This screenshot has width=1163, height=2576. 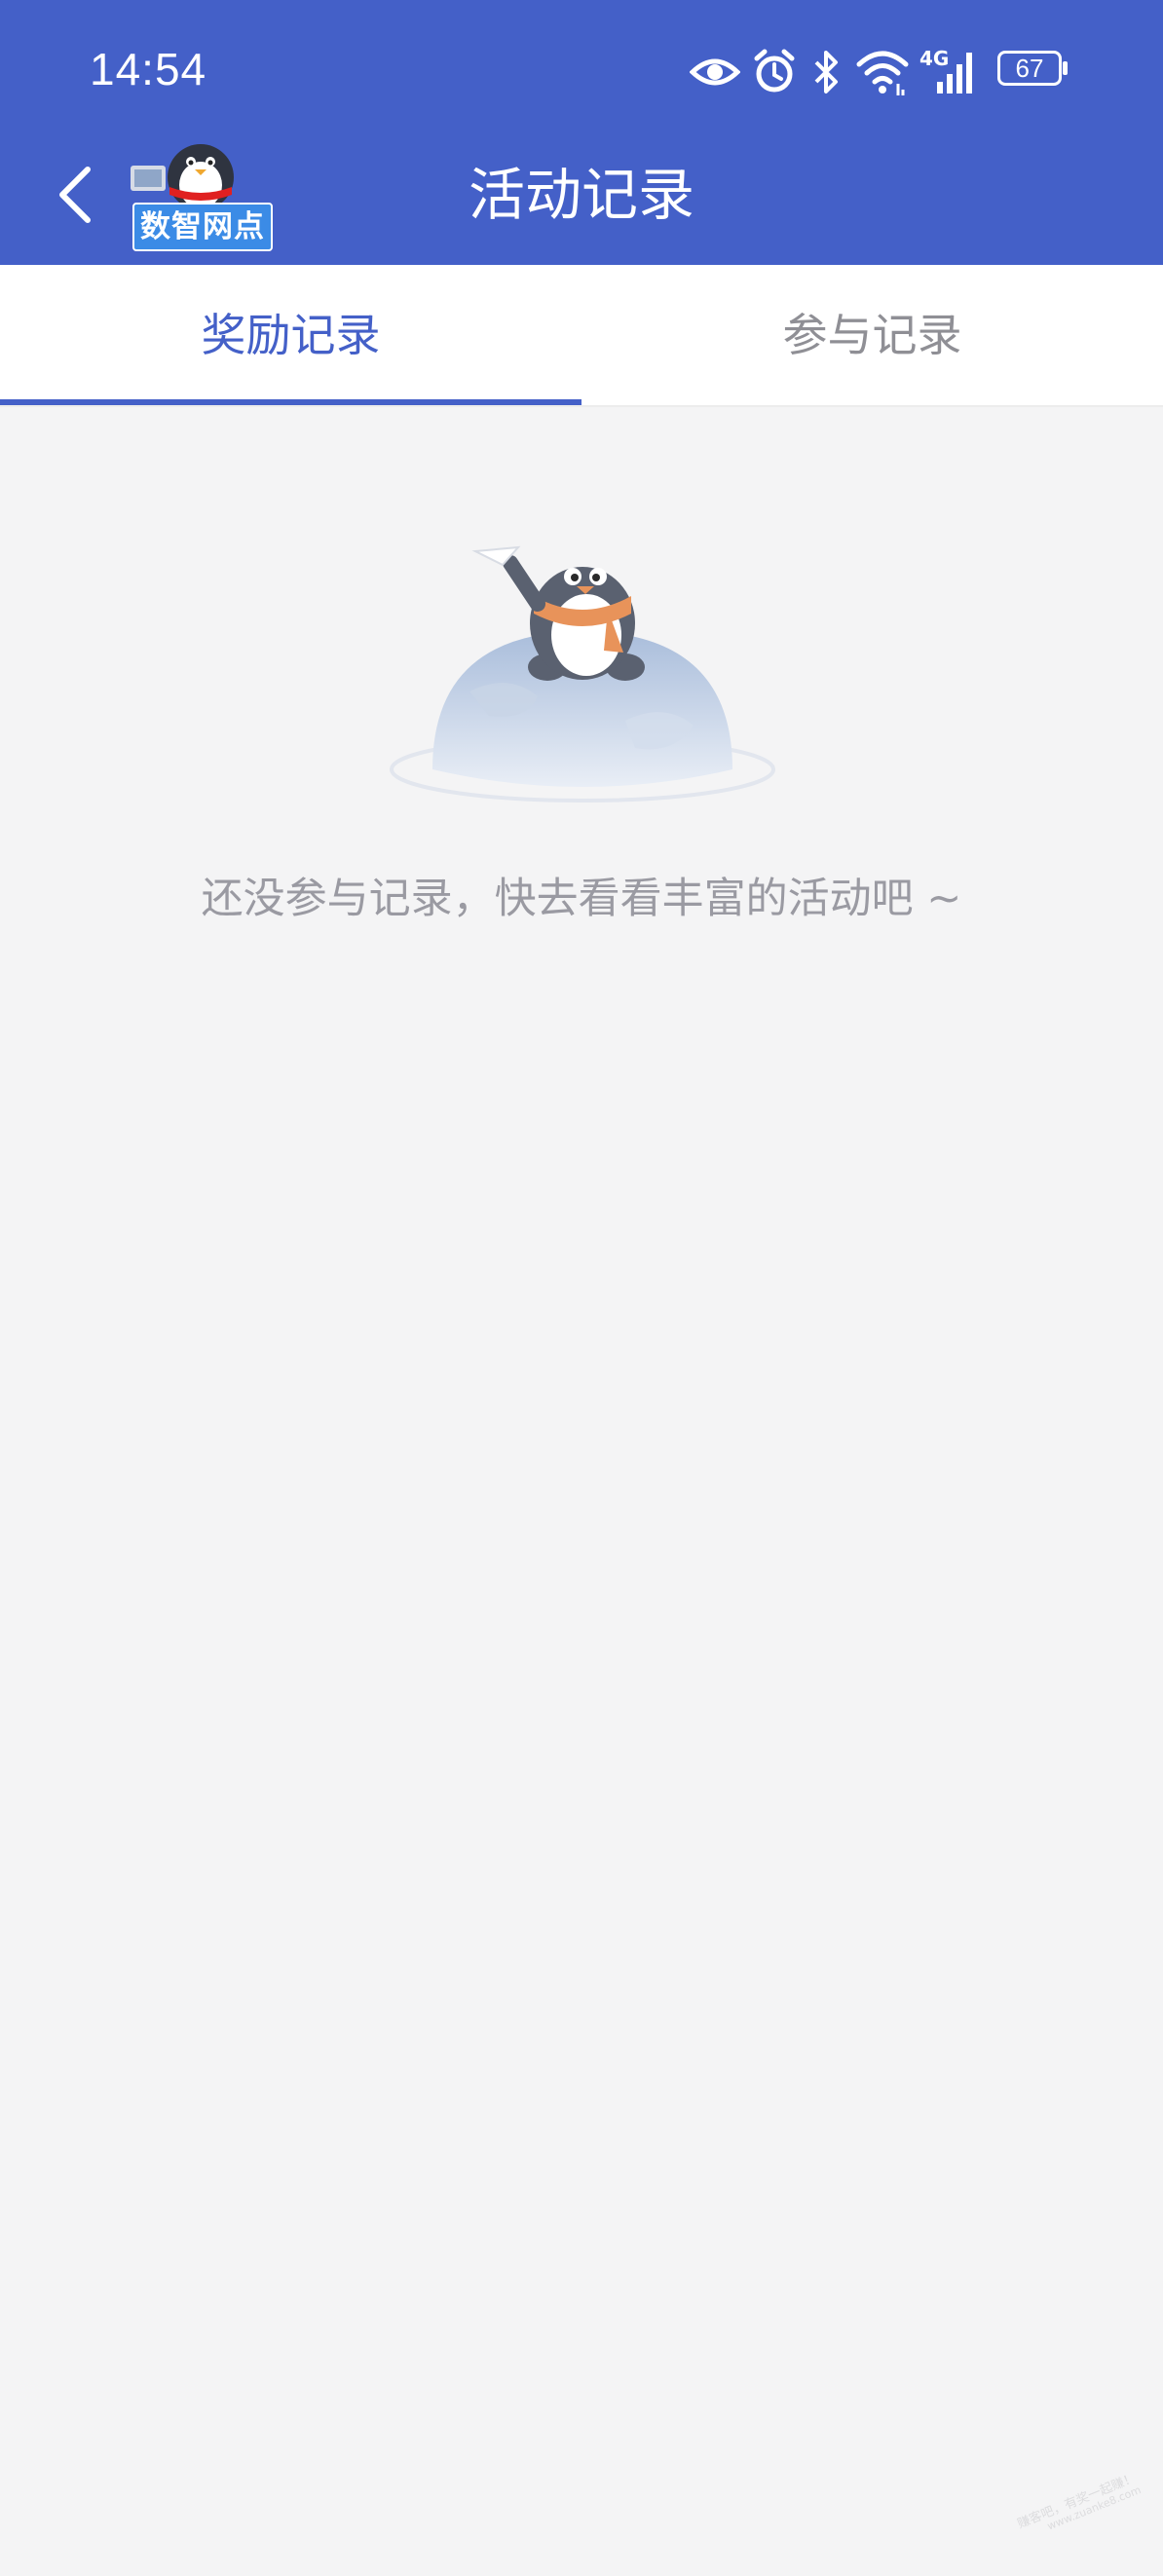 I want to click on alarm-icon, so click(x=774, y=71).